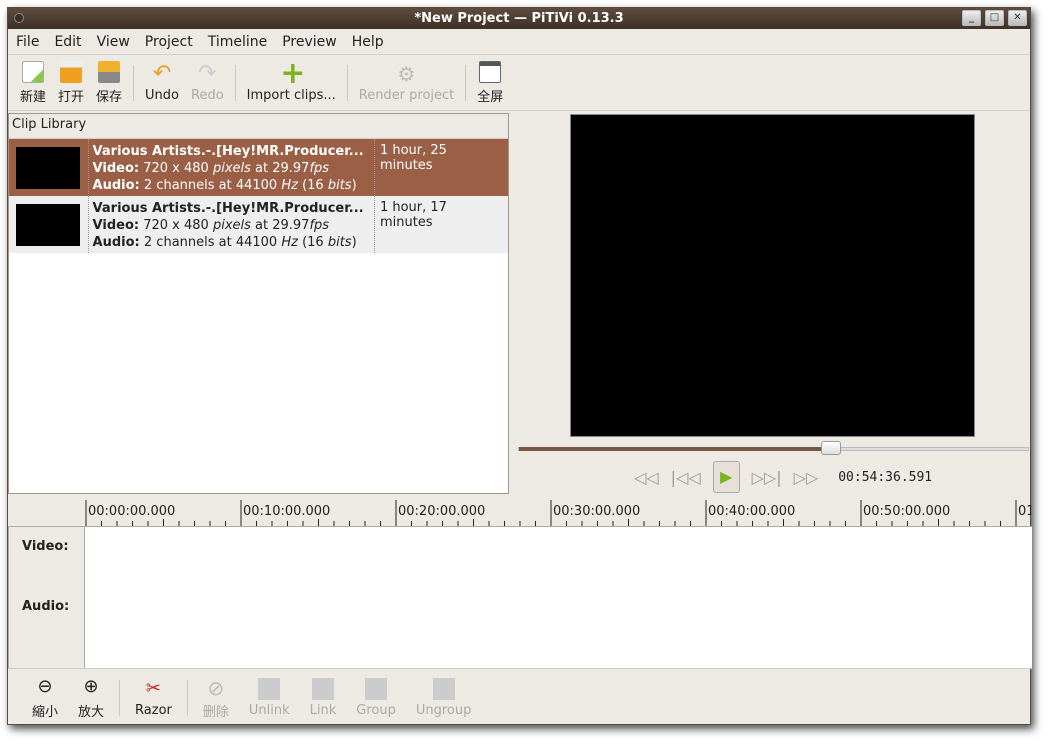  Describe the element at coordinates (153, 698) in the screenshot. I see `razor-button: ✂ Razor` at that location.